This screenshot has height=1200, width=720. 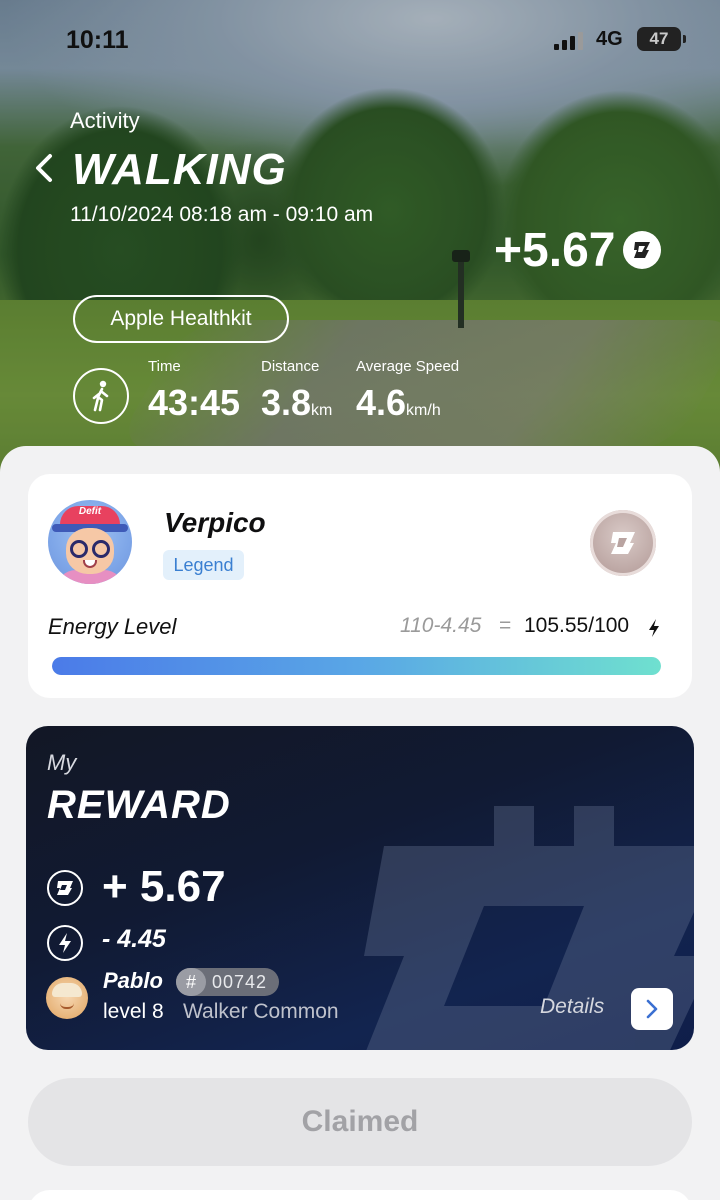 I want to click on shoe-class: Walker Common, so click(x=261, y=1011).